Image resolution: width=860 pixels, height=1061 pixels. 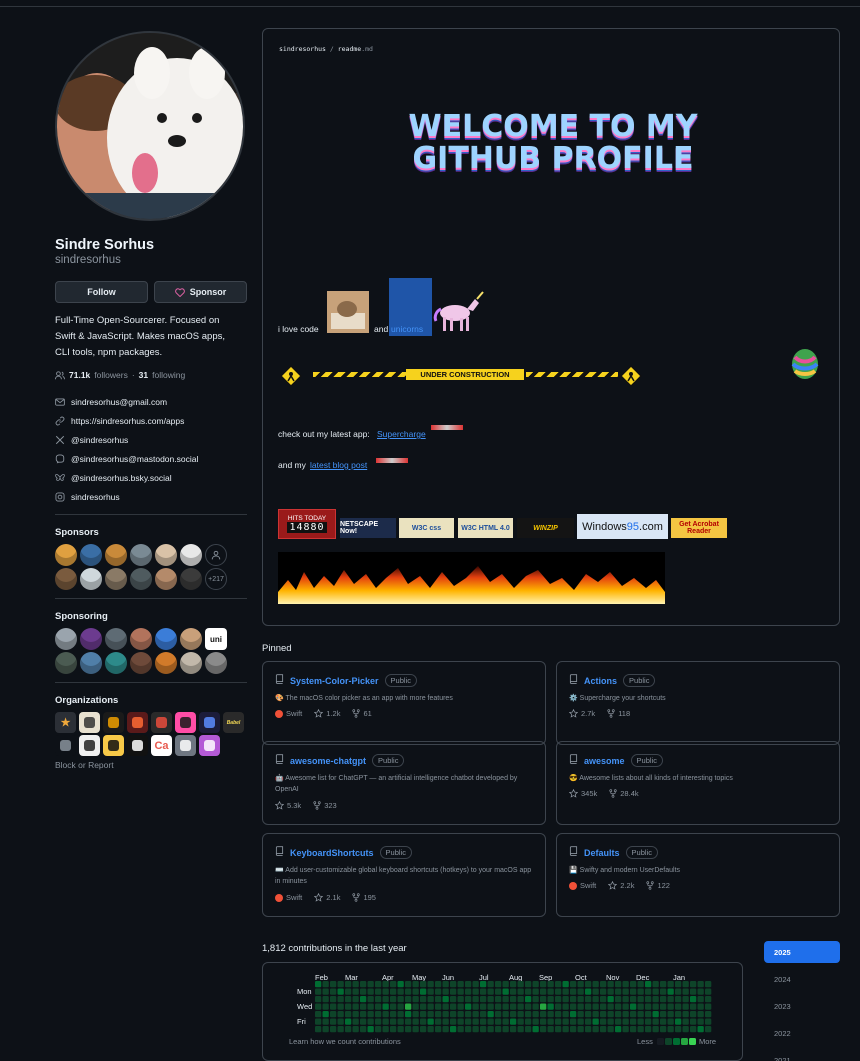 What do you see at coordinates (325, 805) in the screenshot?
I see `repo-forks-link: 323` at bounding box center [325, 805].